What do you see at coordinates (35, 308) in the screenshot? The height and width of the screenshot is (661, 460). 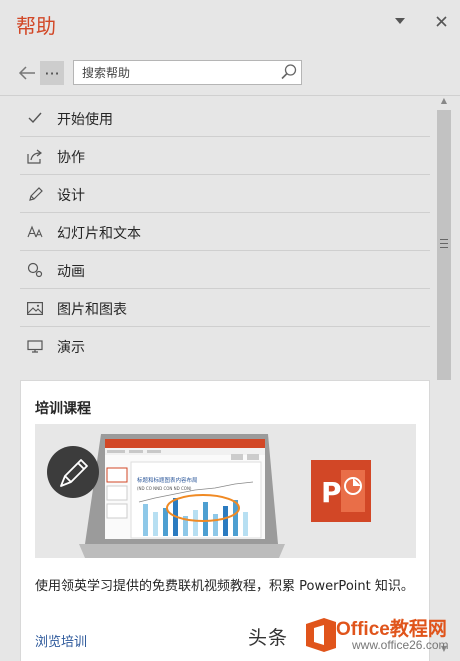 I see `picture-icon` at bounding box center [35, 308].